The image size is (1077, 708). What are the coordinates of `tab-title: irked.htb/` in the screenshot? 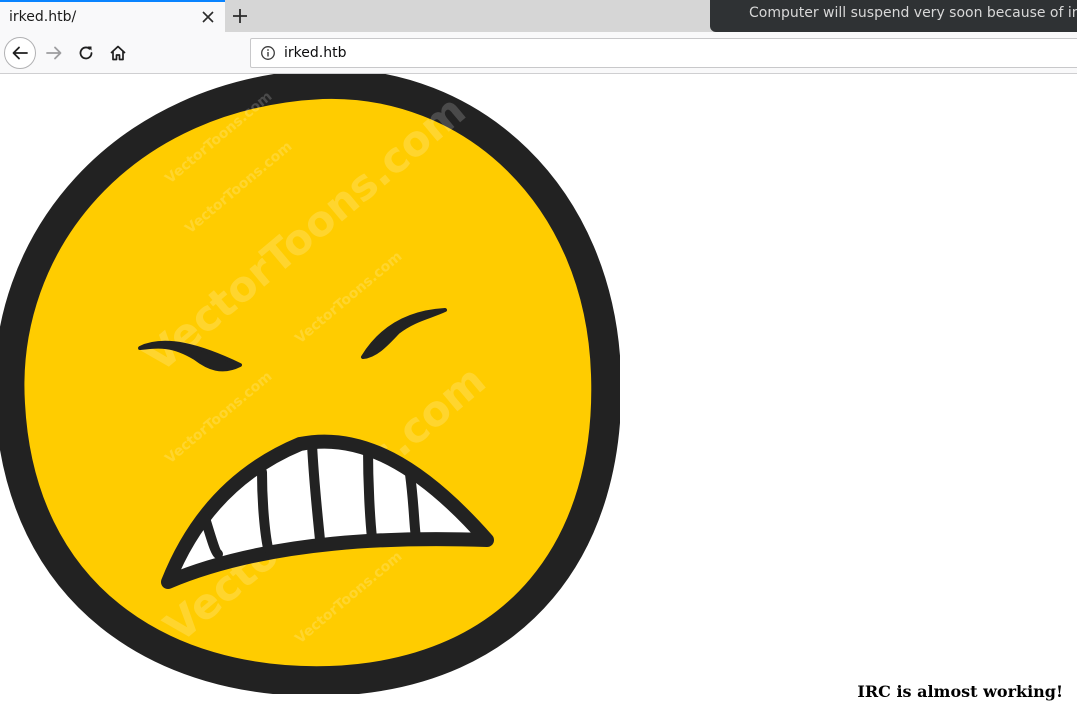 It's located at (43, 17).